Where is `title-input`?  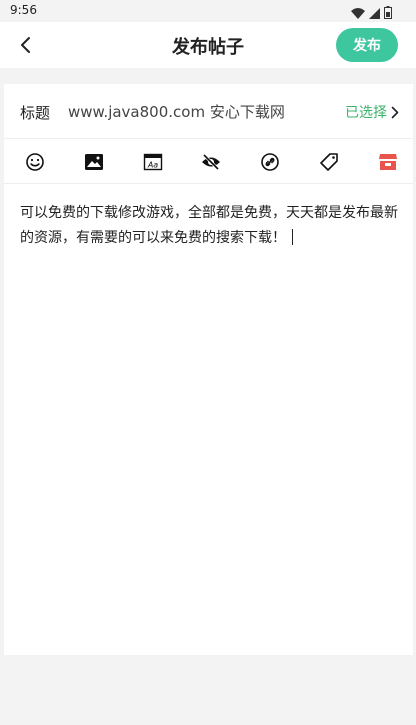
title-input is located at coordinates (198, 111).